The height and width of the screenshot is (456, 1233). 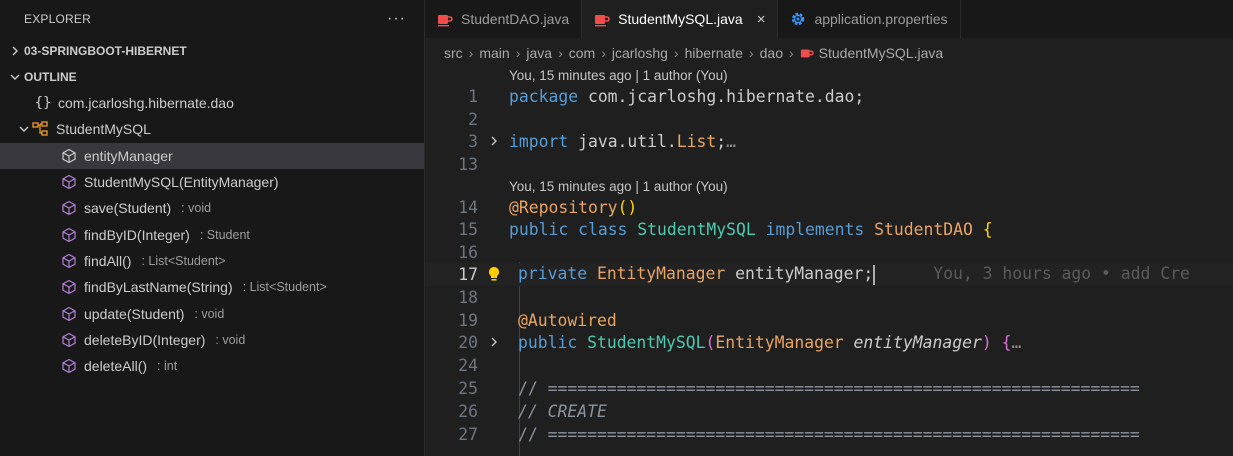 I want to click on outline-member-detail: : List<Student>, so click(x=183, y=260).